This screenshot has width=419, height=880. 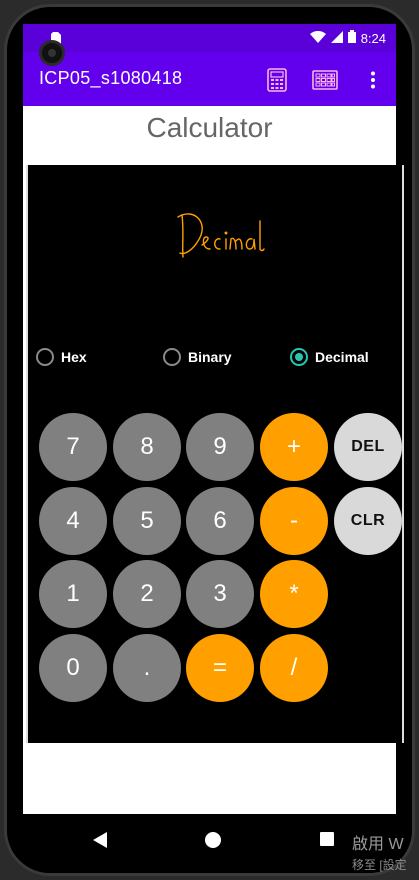 What do you see at coordinates (209, 38) in the screenshot?
I see `status-bar: 8:24` at bounding box center [209, 38].